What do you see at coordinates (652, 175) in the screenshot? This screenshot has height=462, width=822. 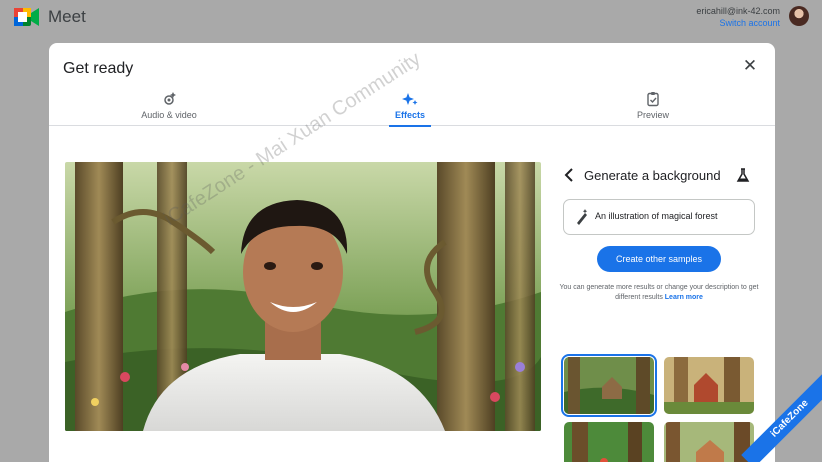 I see `panel-title: Generate a background` at bounding box center [652, 175].